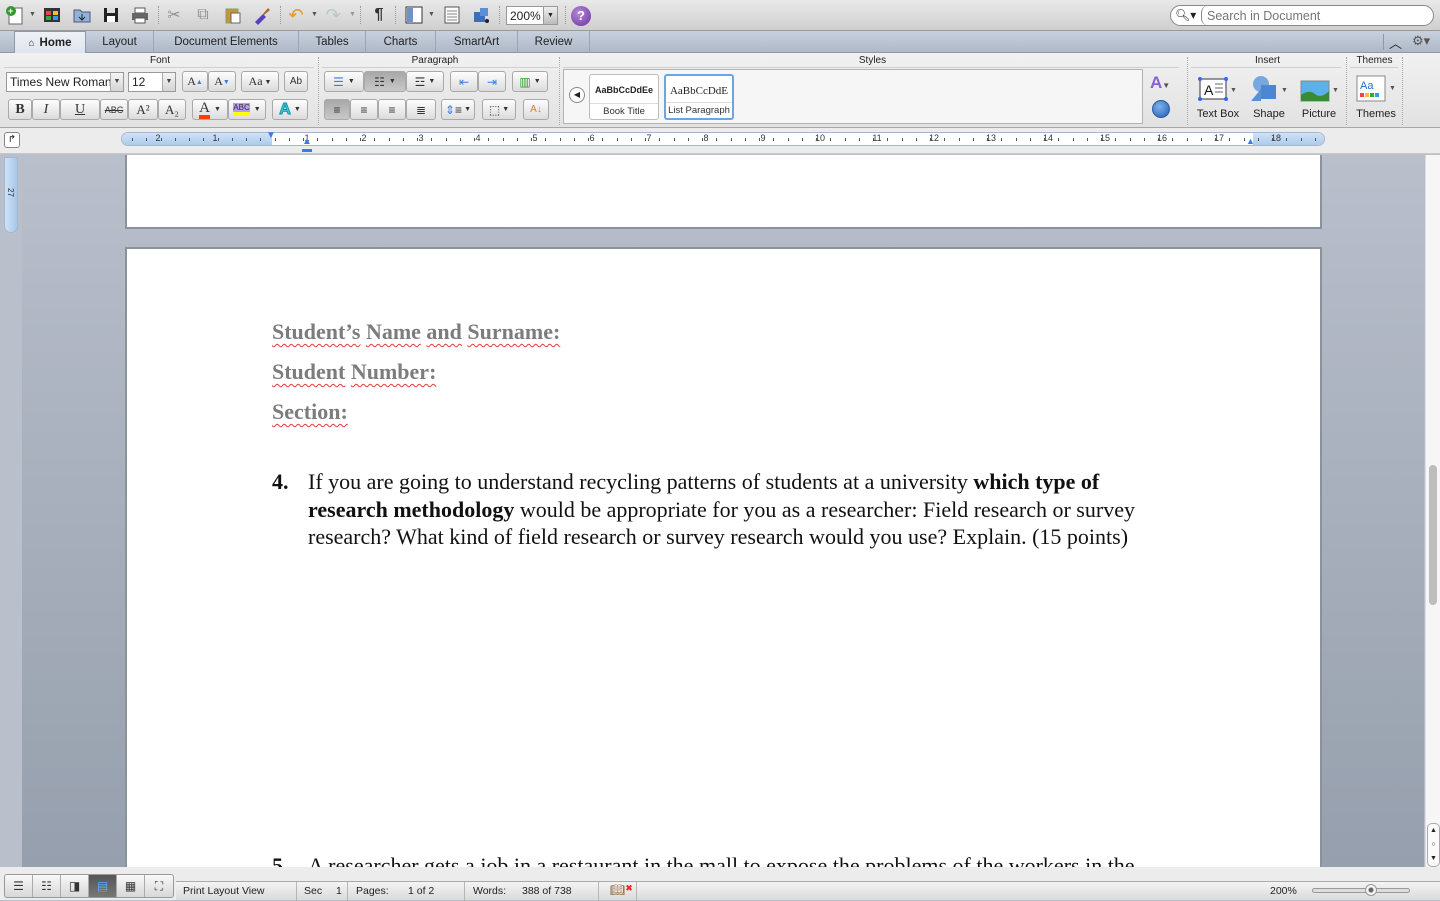 The width and height of the screenshot is (1440, 901). Describe the element at coordinates (1269, 88) in the screenshot. I see `shape-icon: ▼` at that location.